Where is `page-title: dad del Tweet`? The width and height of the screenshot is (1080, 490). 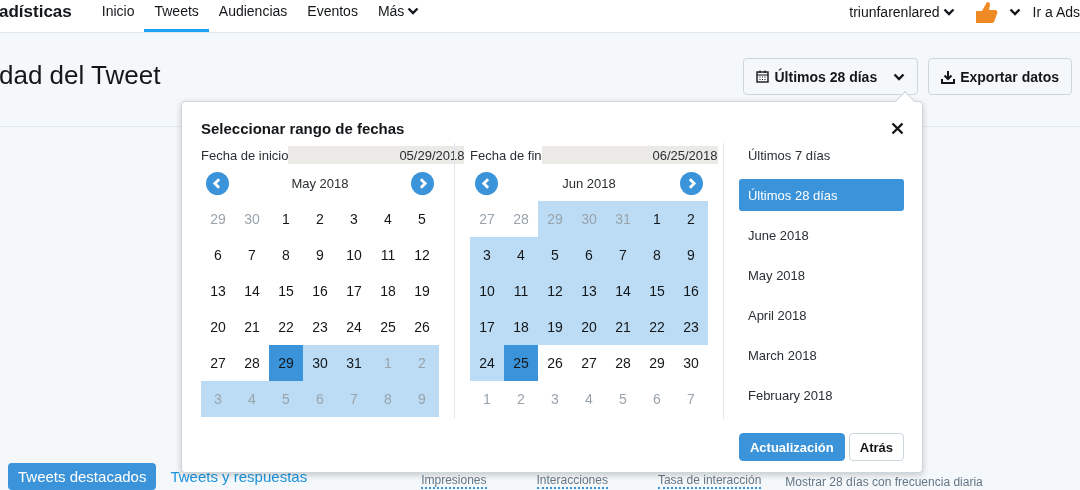 page-title: dad del Tweet is located at coordinates (81, 75).